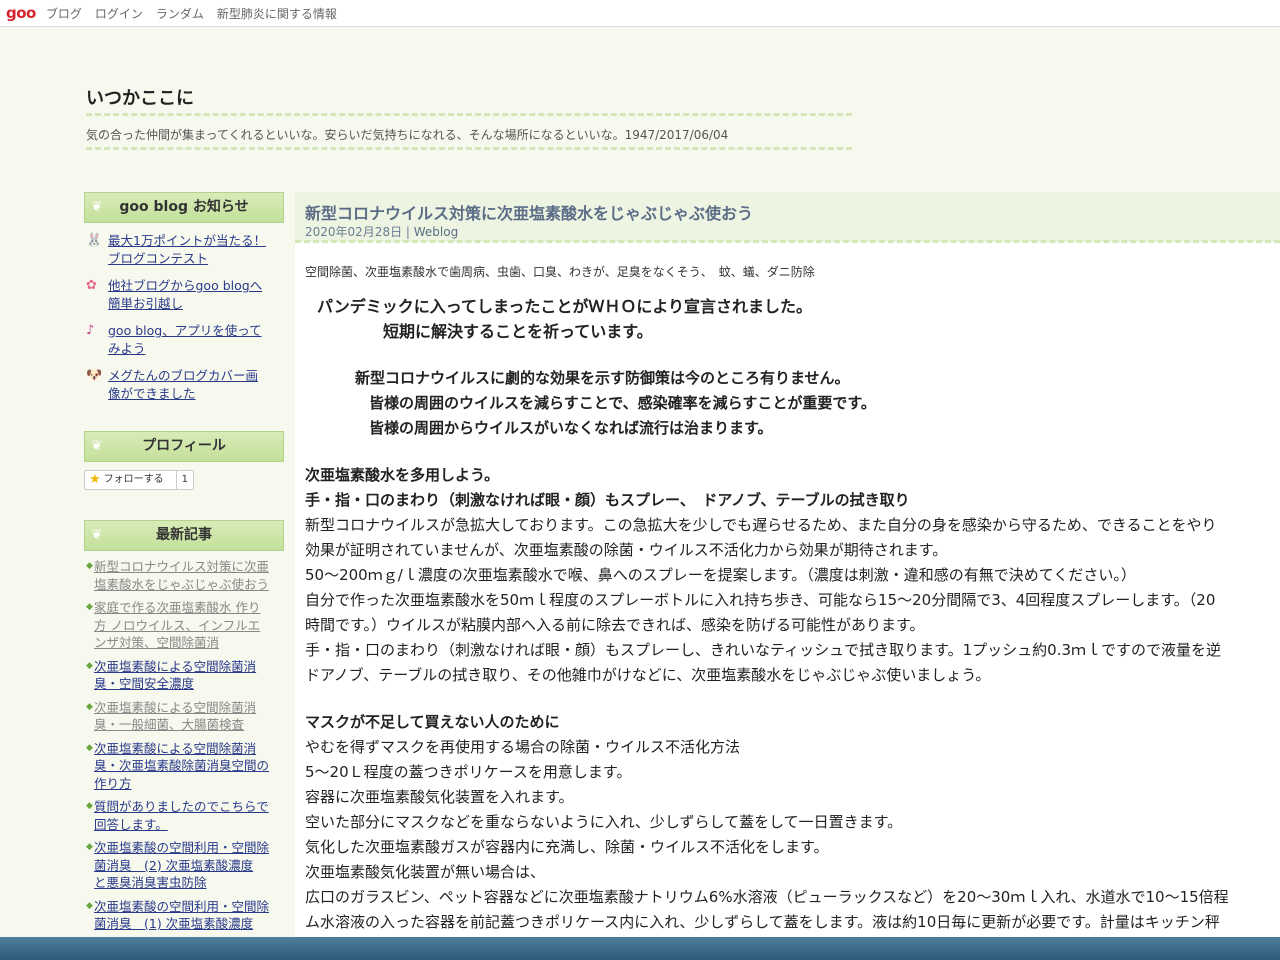  I want to click on notice-item: 🐶 メグたんのブログカバー画 像ができました, so click(185, 385).